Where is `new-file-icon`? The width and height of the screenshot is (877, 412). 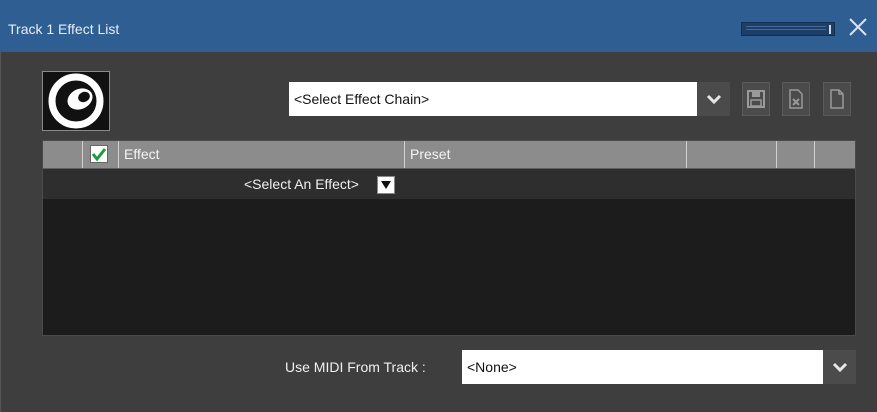
new-file-icon is located at coordinates (837, 99).